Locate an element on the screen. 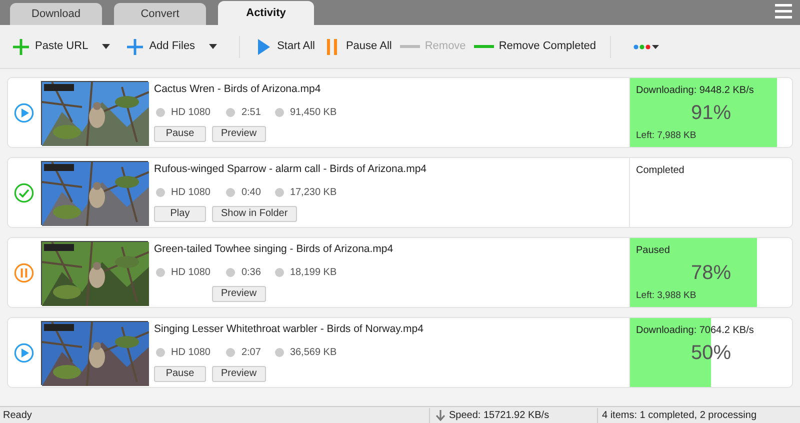 The height and width of the screenshot is (423, 800). speed-text: Speed: 15721.92 KB/s is located at coordinates (499, 415).